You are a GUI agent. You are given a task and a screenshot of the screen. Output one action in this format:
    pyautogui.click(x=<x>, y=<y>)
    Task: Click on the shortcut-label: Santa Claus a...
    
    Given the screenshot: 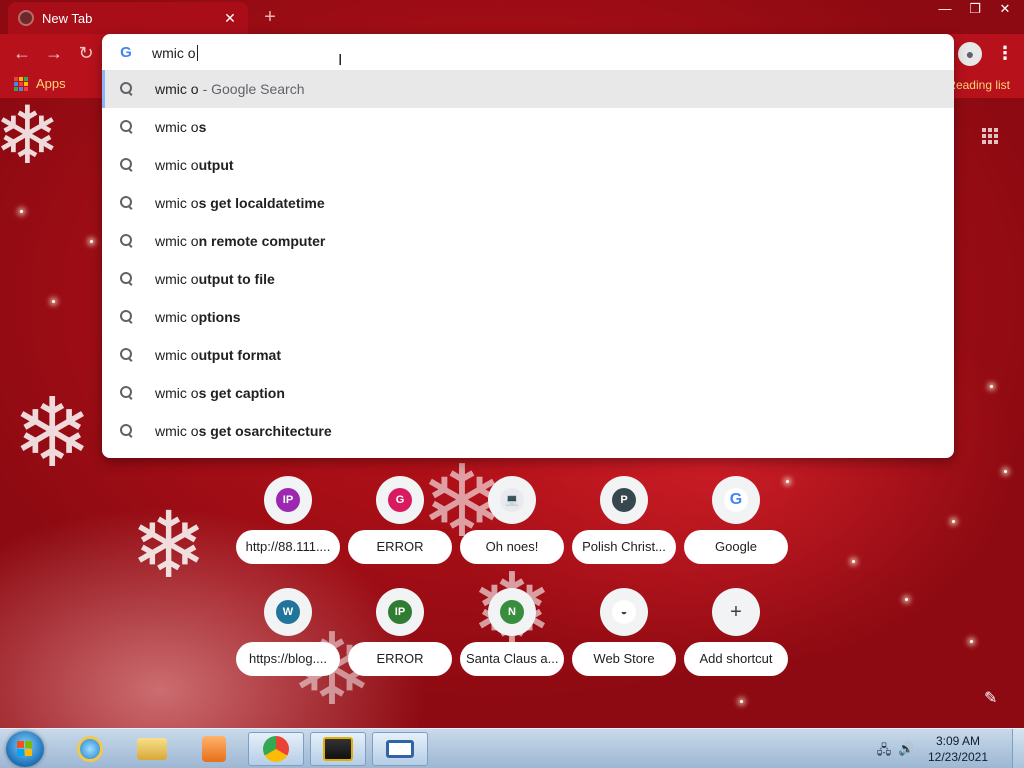 What is the action you would take?
    pyautogui.click(x=512, y=659)
    